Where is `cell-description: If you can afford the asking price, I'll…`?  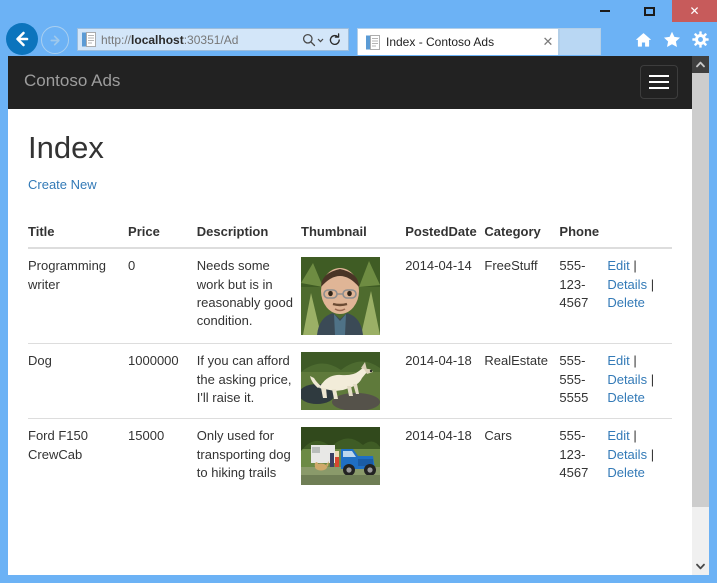
cell-description: If you can afford the asking price, I'll… is located at coordinates (248, 381).